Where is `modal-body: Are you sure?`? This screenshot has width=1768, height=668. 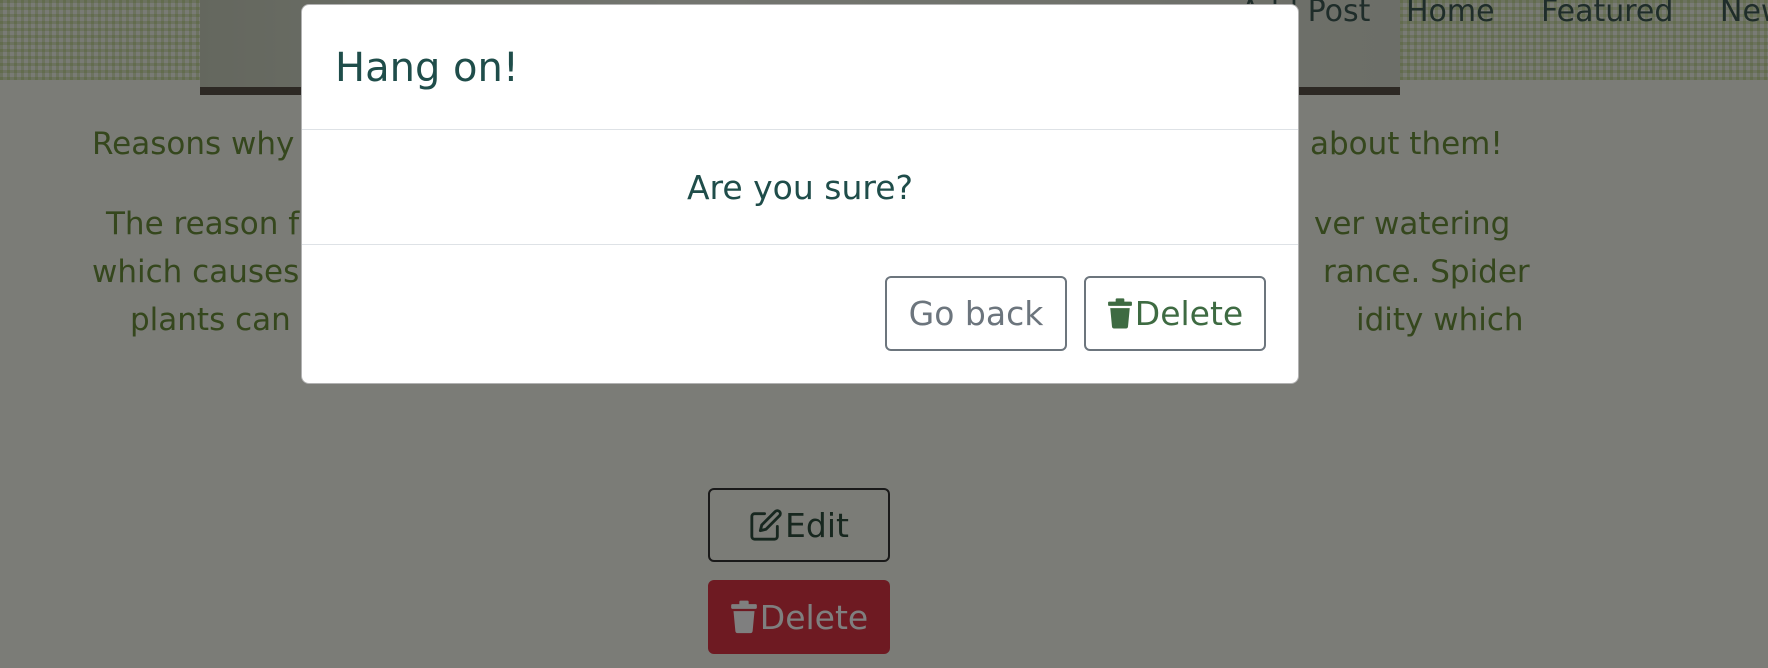
modal-body: Are you sure? is located at coordinates (800, 187).